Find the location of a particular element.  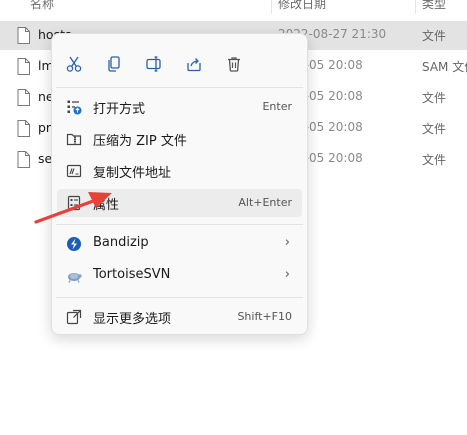

delete-button is located at coordinates (234, 64).